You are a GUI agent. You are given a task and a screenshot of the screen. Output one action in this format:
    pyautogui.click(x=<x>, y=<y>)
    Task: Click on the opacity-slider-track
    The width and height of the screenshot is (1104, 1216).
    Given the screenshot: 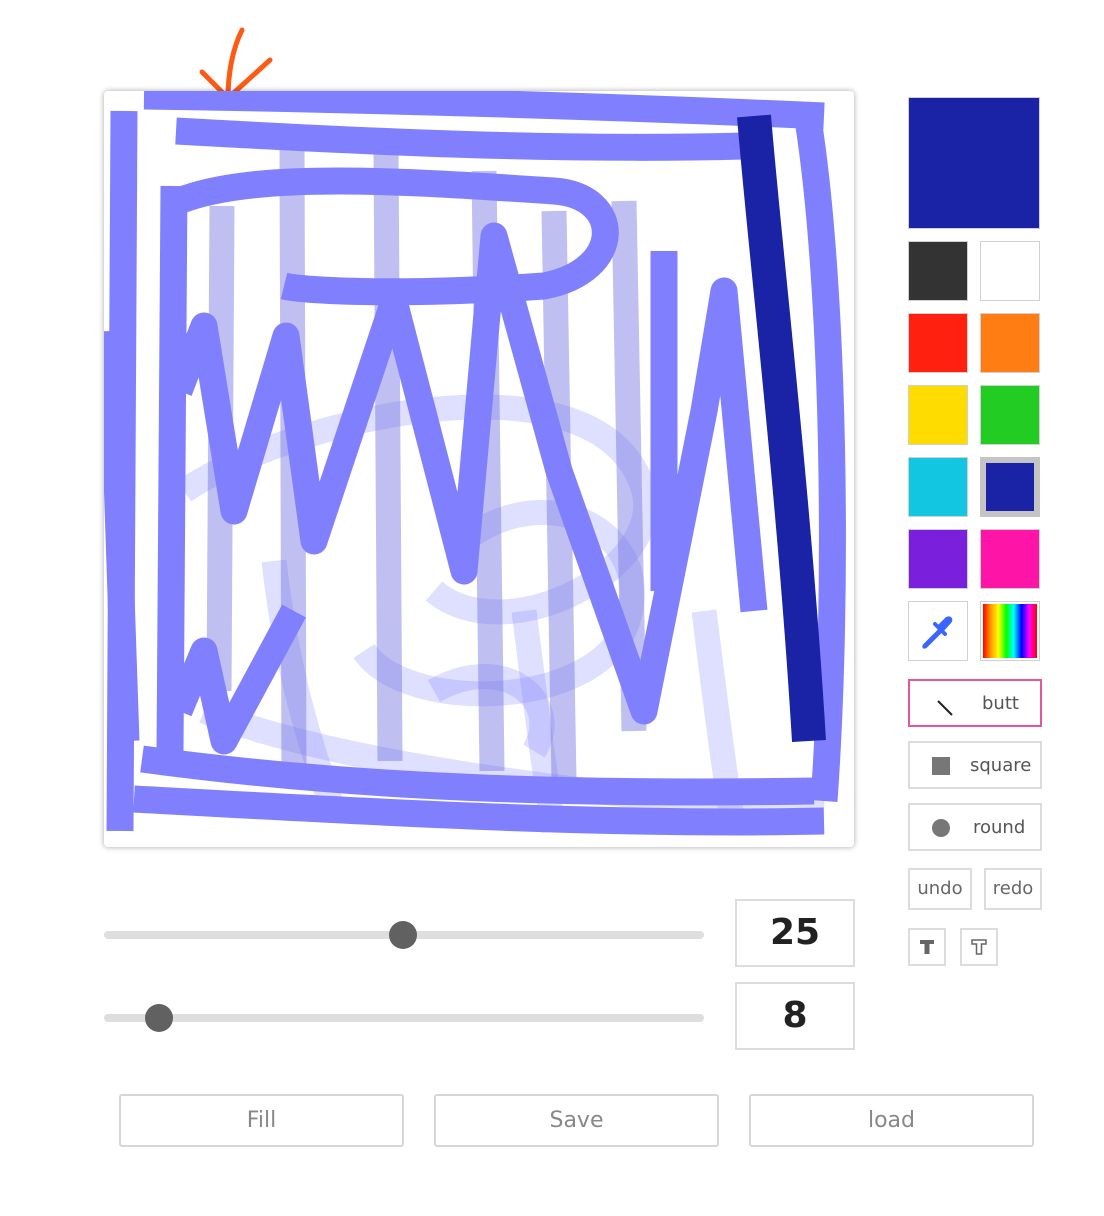 What is the action you would take?
    pyautogui.click(x=404, y=1018)
    